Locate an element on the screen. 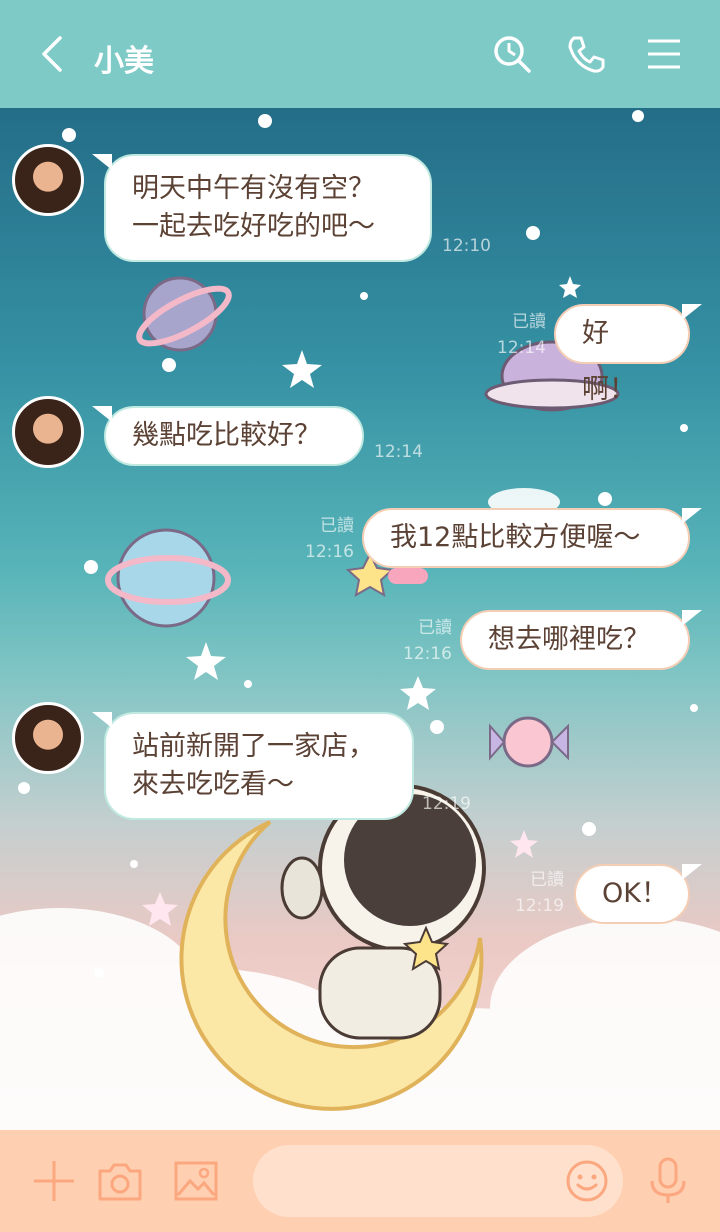  message-bubble: 明天中午有沒有空？ 一起去吃好吃的吧～ is located at coordinates (262, 208).